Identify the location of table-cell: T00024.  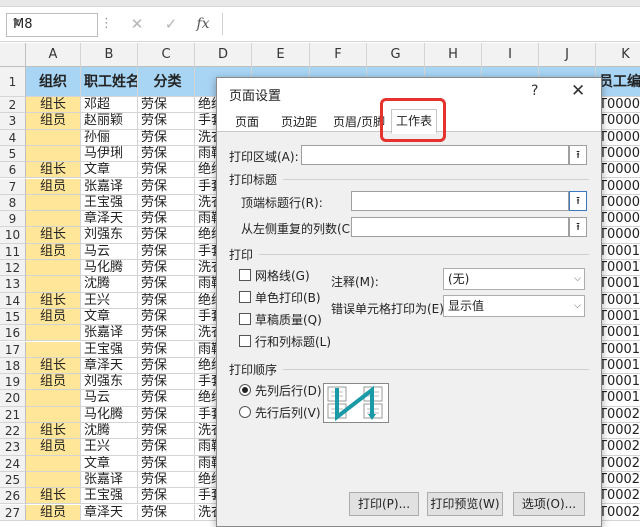
(618, 480).